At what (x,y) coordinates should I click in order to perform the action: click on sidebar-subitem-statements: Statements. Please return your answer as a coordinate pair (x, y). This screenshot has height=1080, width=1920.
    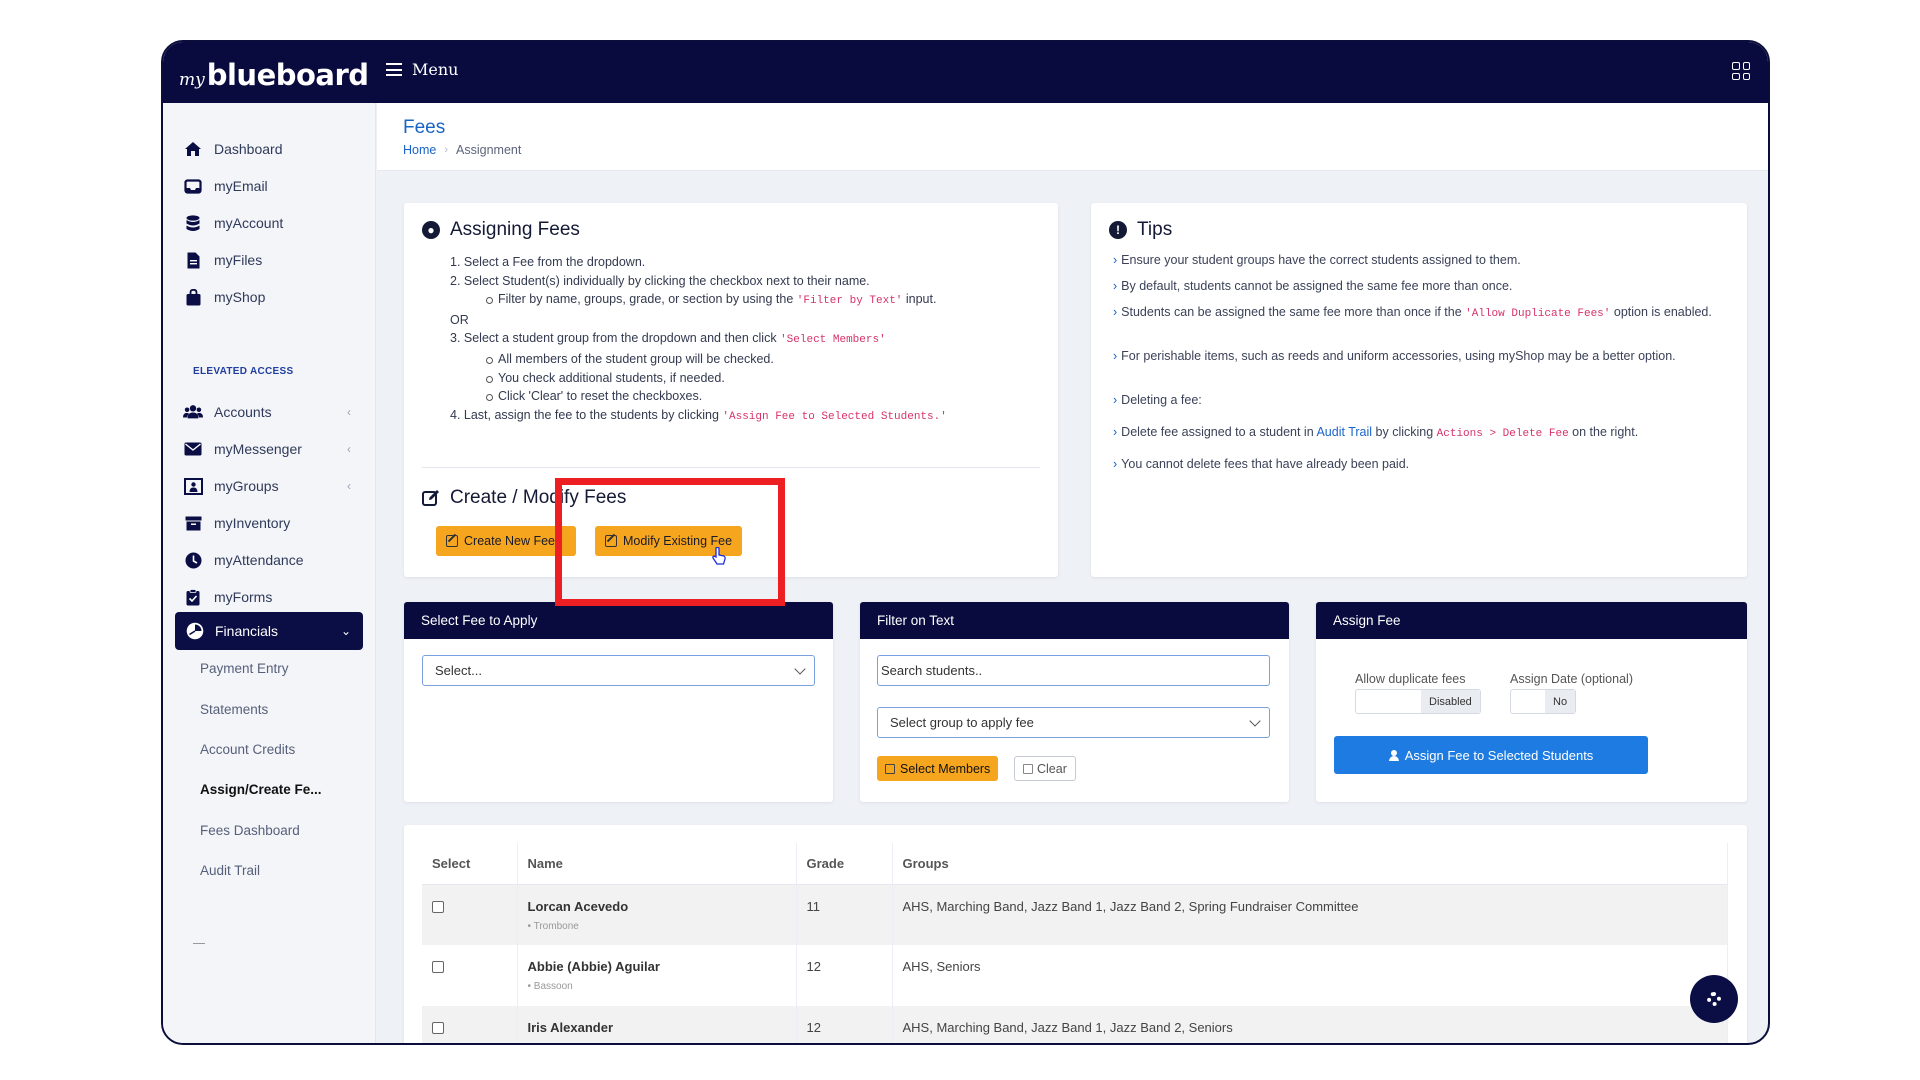
    Looking at the image, I should click on (234, 709).